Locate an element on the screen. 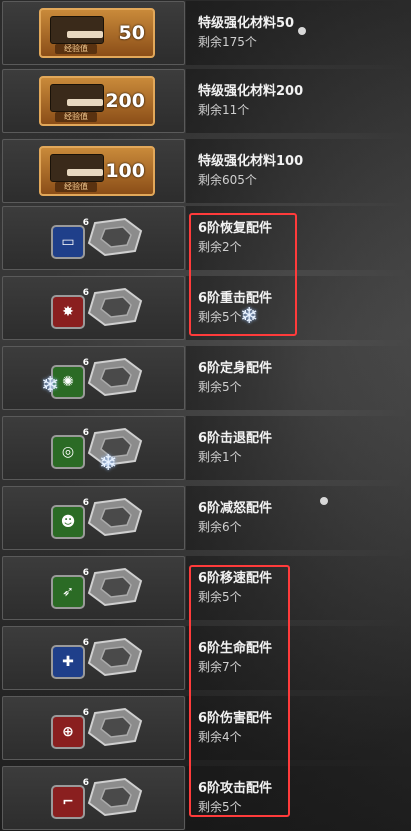  item-name: 6阶减怒配件 is located at coordinates (235, 508).